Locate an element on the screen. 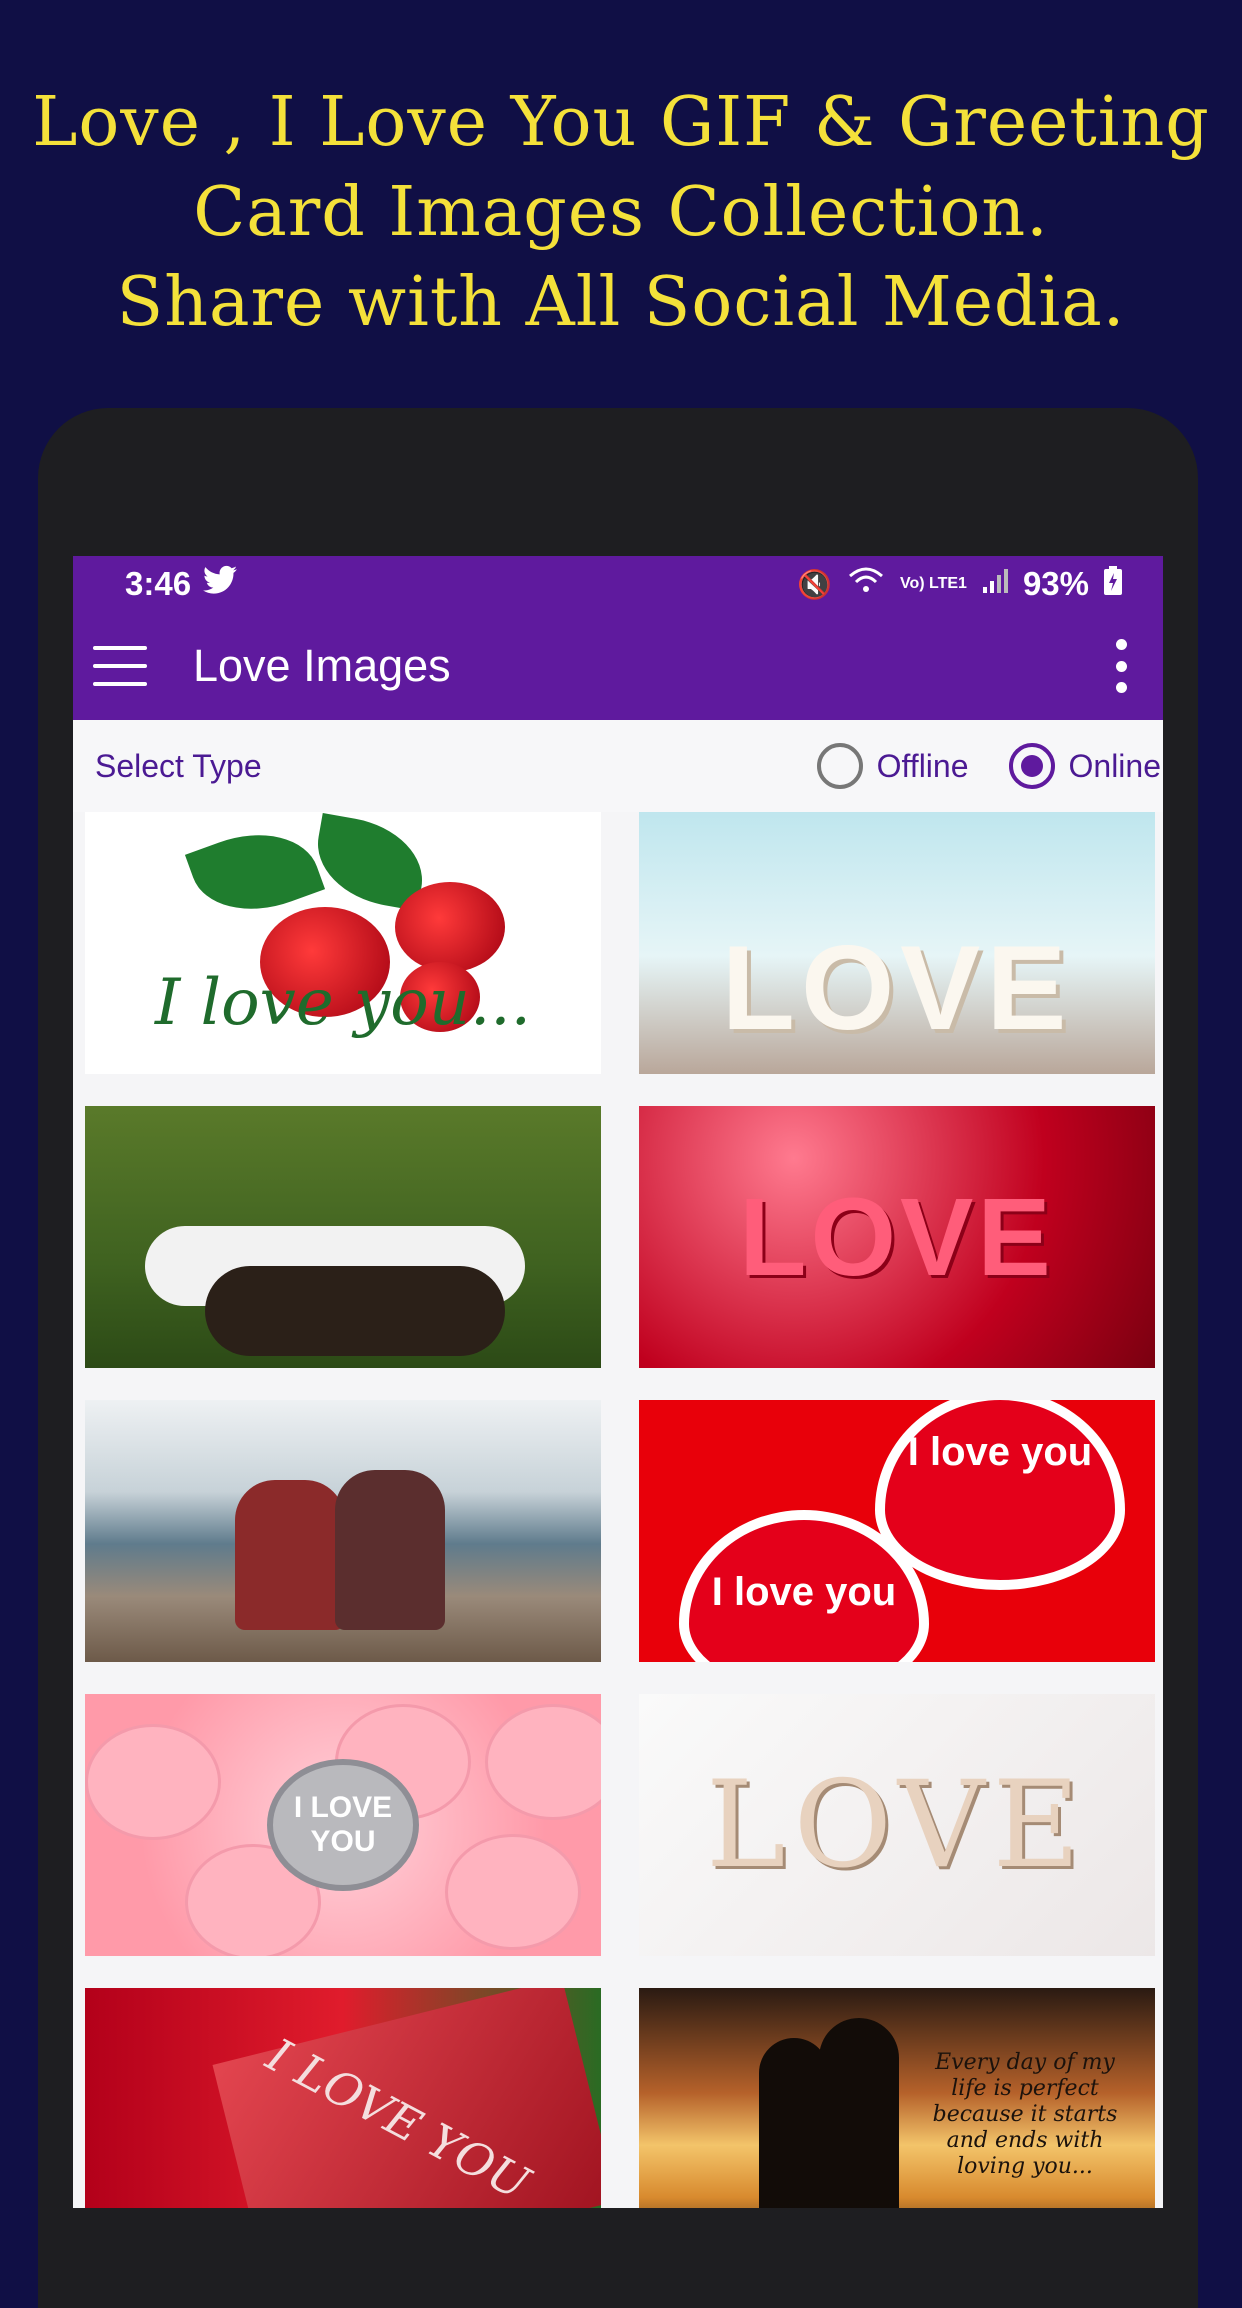  menu-icon is located at coordinates (120, 666).